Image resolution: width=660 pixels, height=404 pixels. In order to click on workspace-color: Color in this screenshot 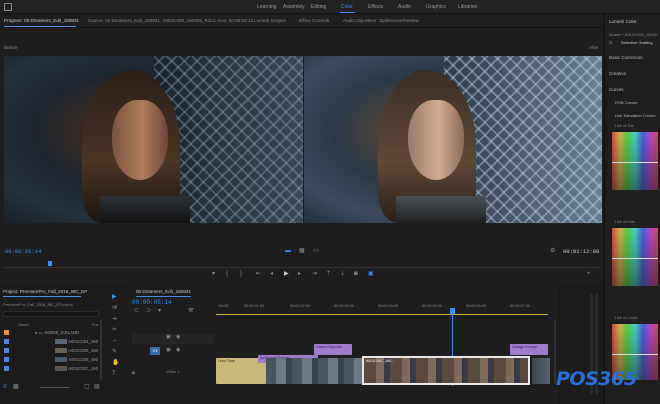, I will do `click(347, 7)`.